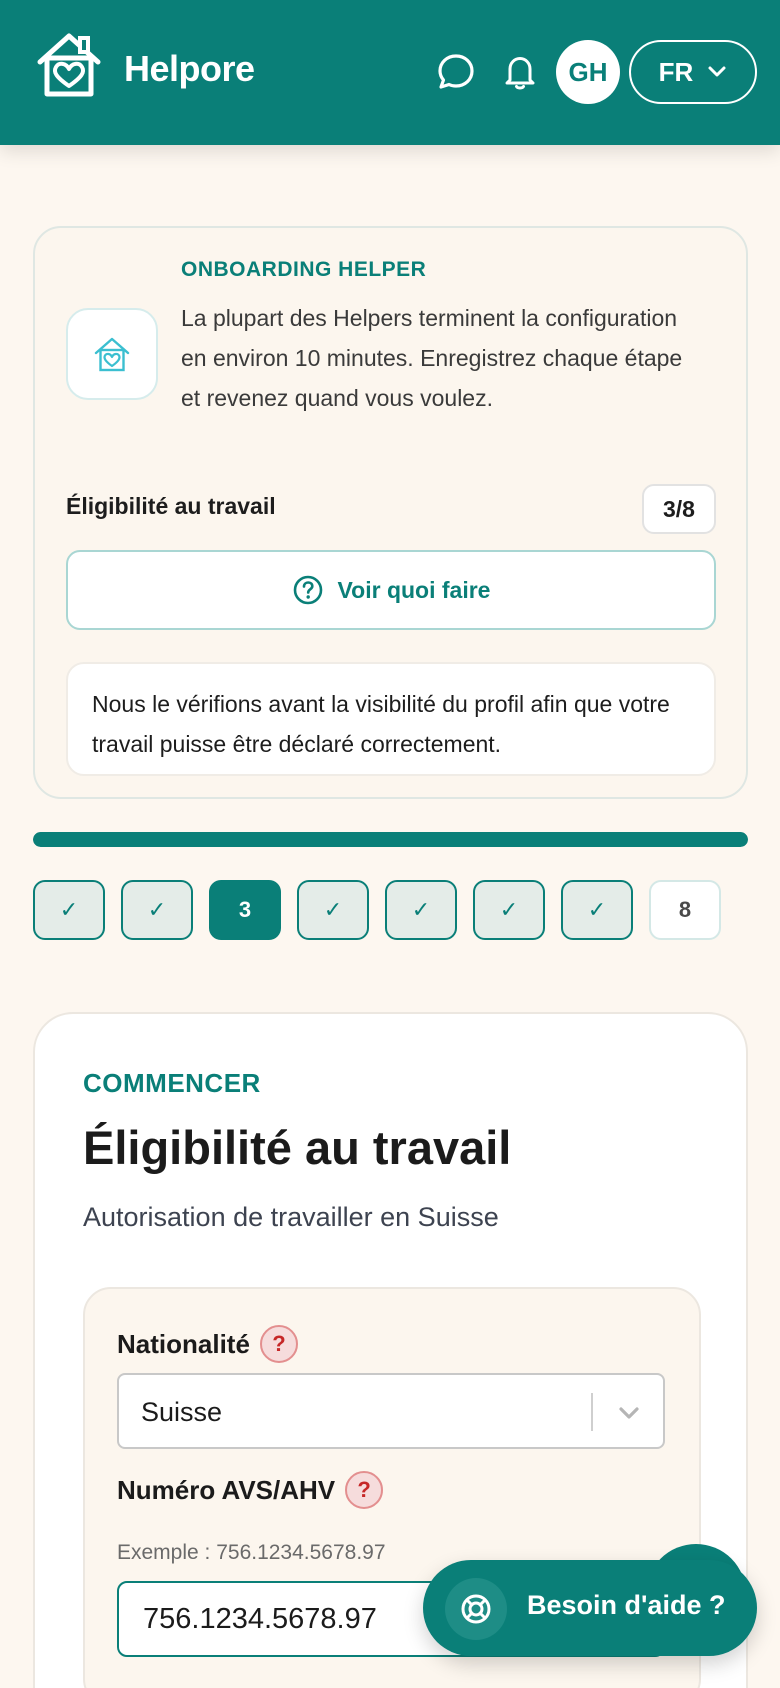 Image resolution: width=780 pixels, height=1688 pixels. What do you see at coordinates (307, 590) in the screenshot?
I see `question-circle-icon` at bounding box center [307, 590].